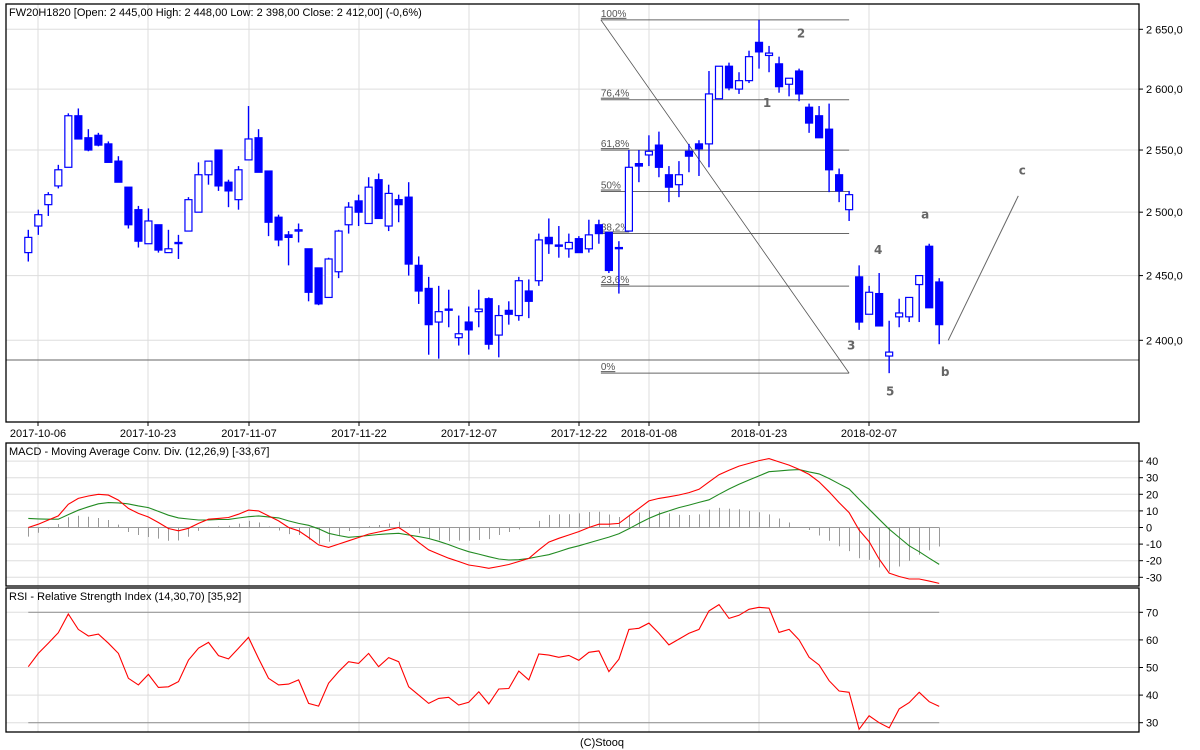 Image resolution: width=1200 pixels, height=750 pixels. Describe the element at coordinates (469, 434) in the screenshot. I see `date-tick-label: 2017-12-07` at that location.